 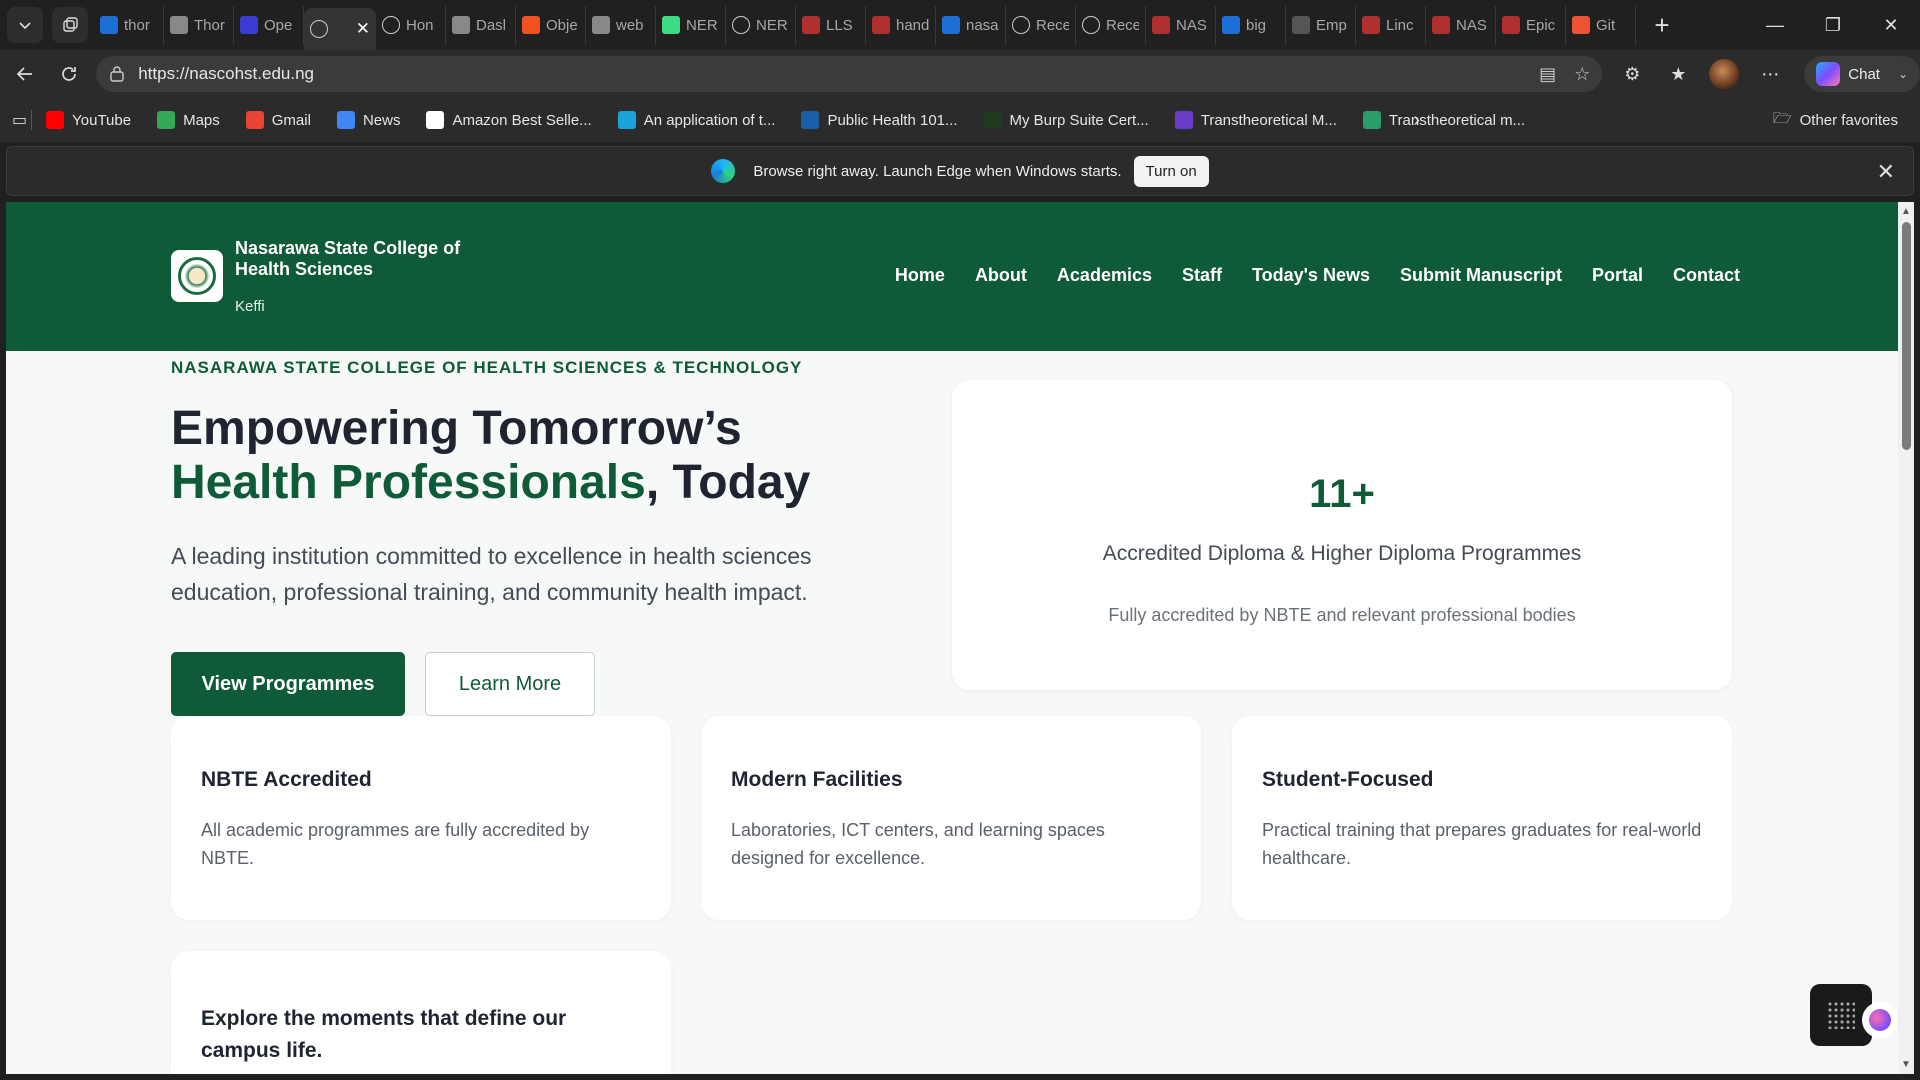 I want to click on tab: Thor, so click(x=199, y=25).